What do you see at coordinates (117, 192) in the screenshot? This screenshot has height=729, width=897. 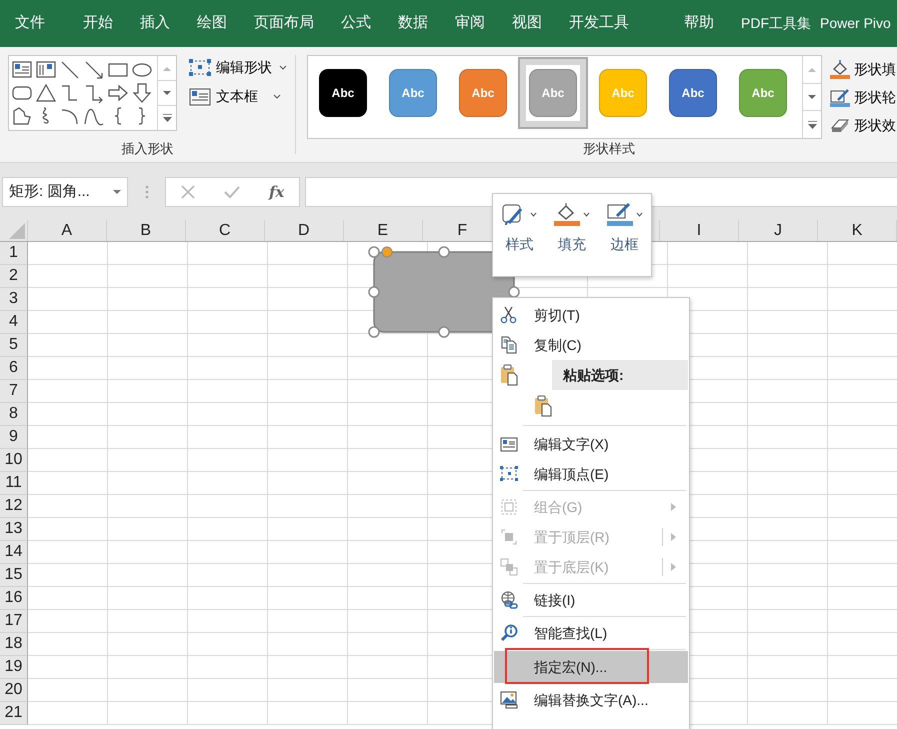 I see `dropdown-arrow-icon` at bounding box center [117, 192].